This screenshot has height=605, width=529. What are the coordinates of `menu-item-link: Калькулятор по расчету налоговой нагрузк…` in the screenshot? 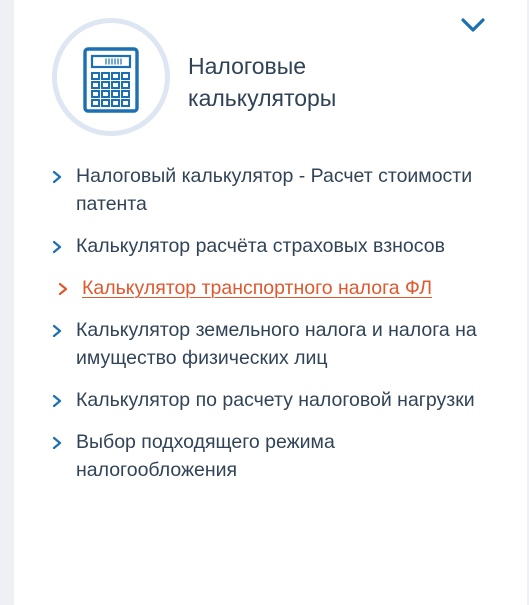 It's located at (282, 400).